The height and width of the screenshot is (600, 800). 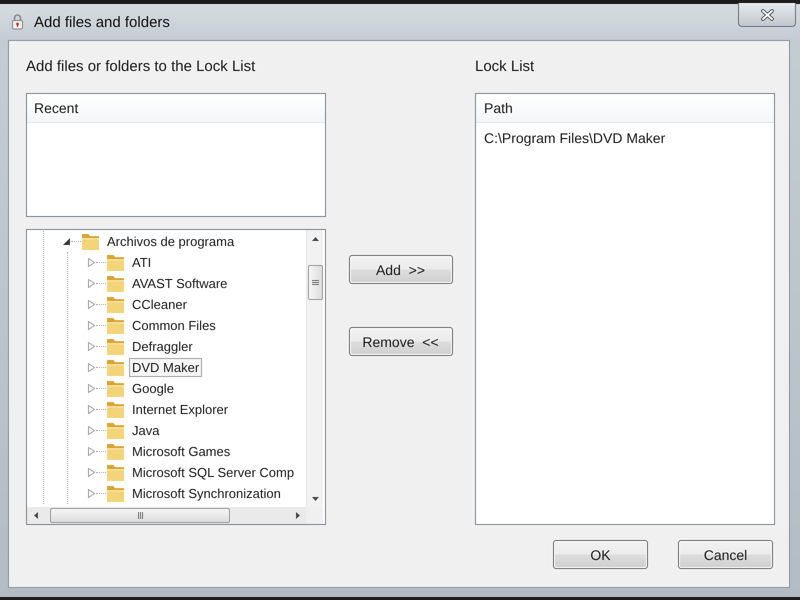 I want to click on padlock-icon, so click(x=17, y=22).